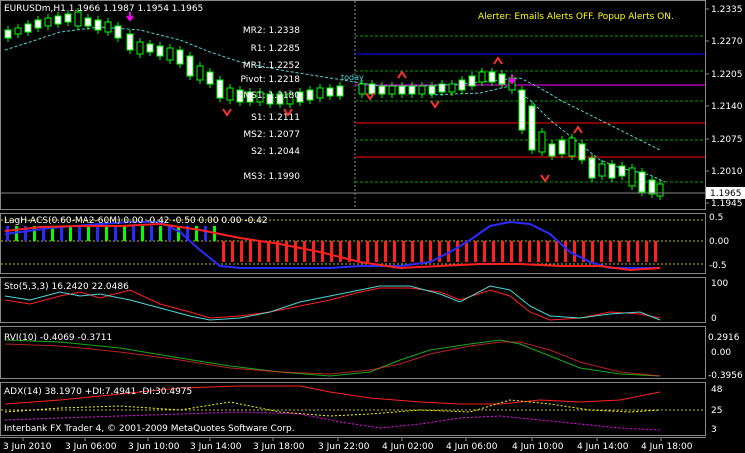  I want to click on acs-tick: 0.00, so click(719, 242).